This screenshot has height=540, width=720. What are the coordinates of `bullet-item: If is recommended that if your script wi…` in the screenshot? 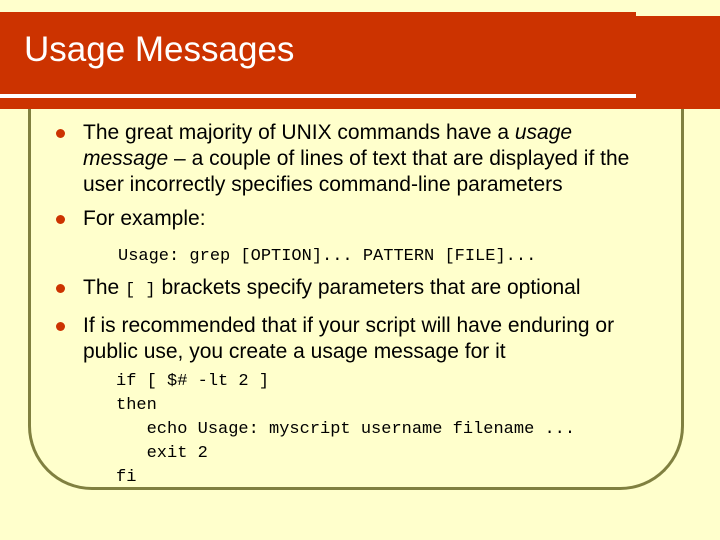 It's located at (359, 339).